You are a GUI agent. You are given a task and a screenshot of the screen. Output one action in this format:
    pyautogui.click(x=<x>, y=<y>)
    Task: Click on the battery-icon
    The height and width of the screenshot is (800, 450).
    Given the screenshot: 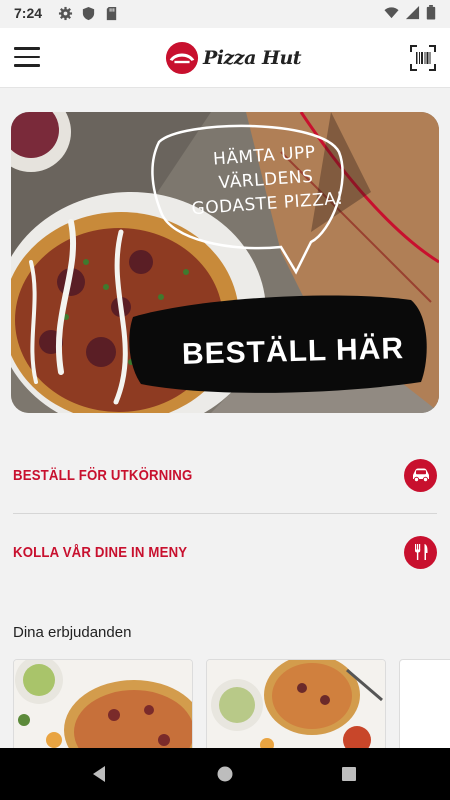 What is the action you would take?
    pyautogui.click(x=431, y=12)
    